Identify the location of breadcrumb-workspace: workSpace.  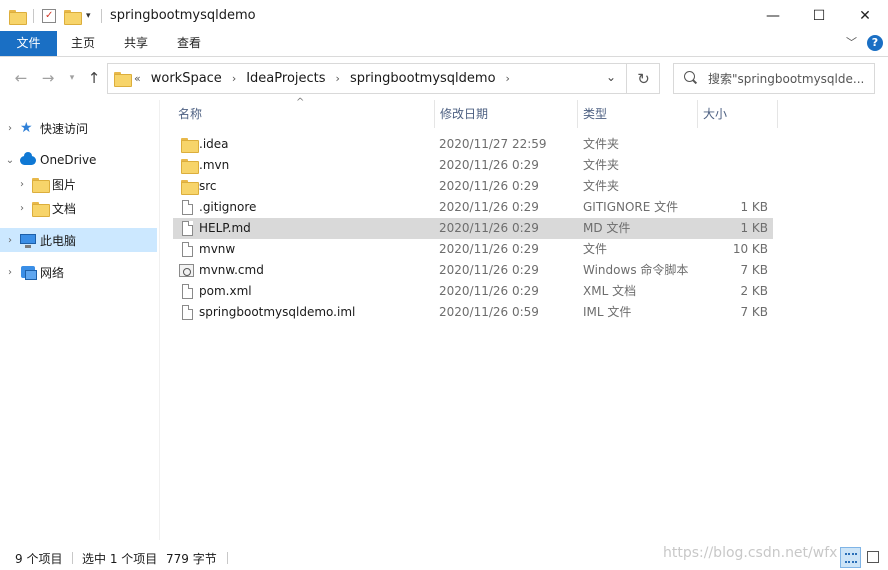
(186, 78).